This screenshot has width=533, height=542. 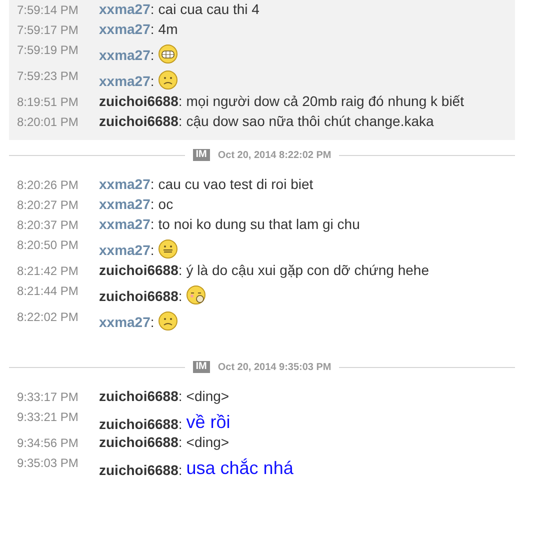 I want to click on message-text: cau cu vao test di roi biet, so click(x=236, y=184).